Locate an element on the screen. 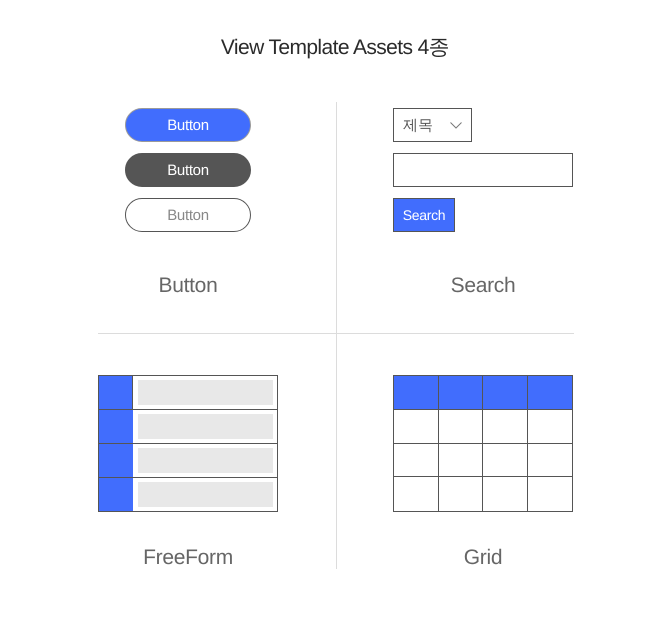 This screenshot has width=670, height=624. outline-button: Button is located at coordinates (188, 215).